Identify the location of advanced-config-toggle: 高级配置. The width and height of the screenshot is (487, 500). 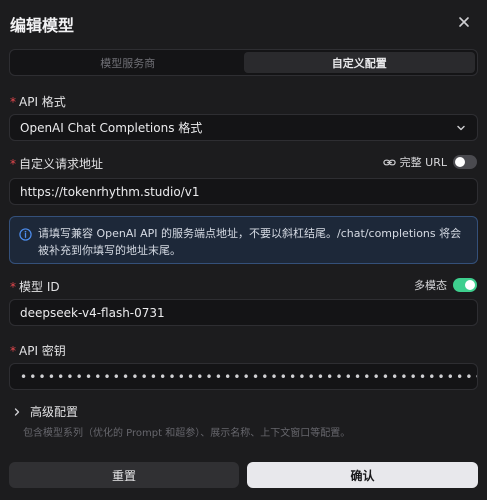
(45, 411).